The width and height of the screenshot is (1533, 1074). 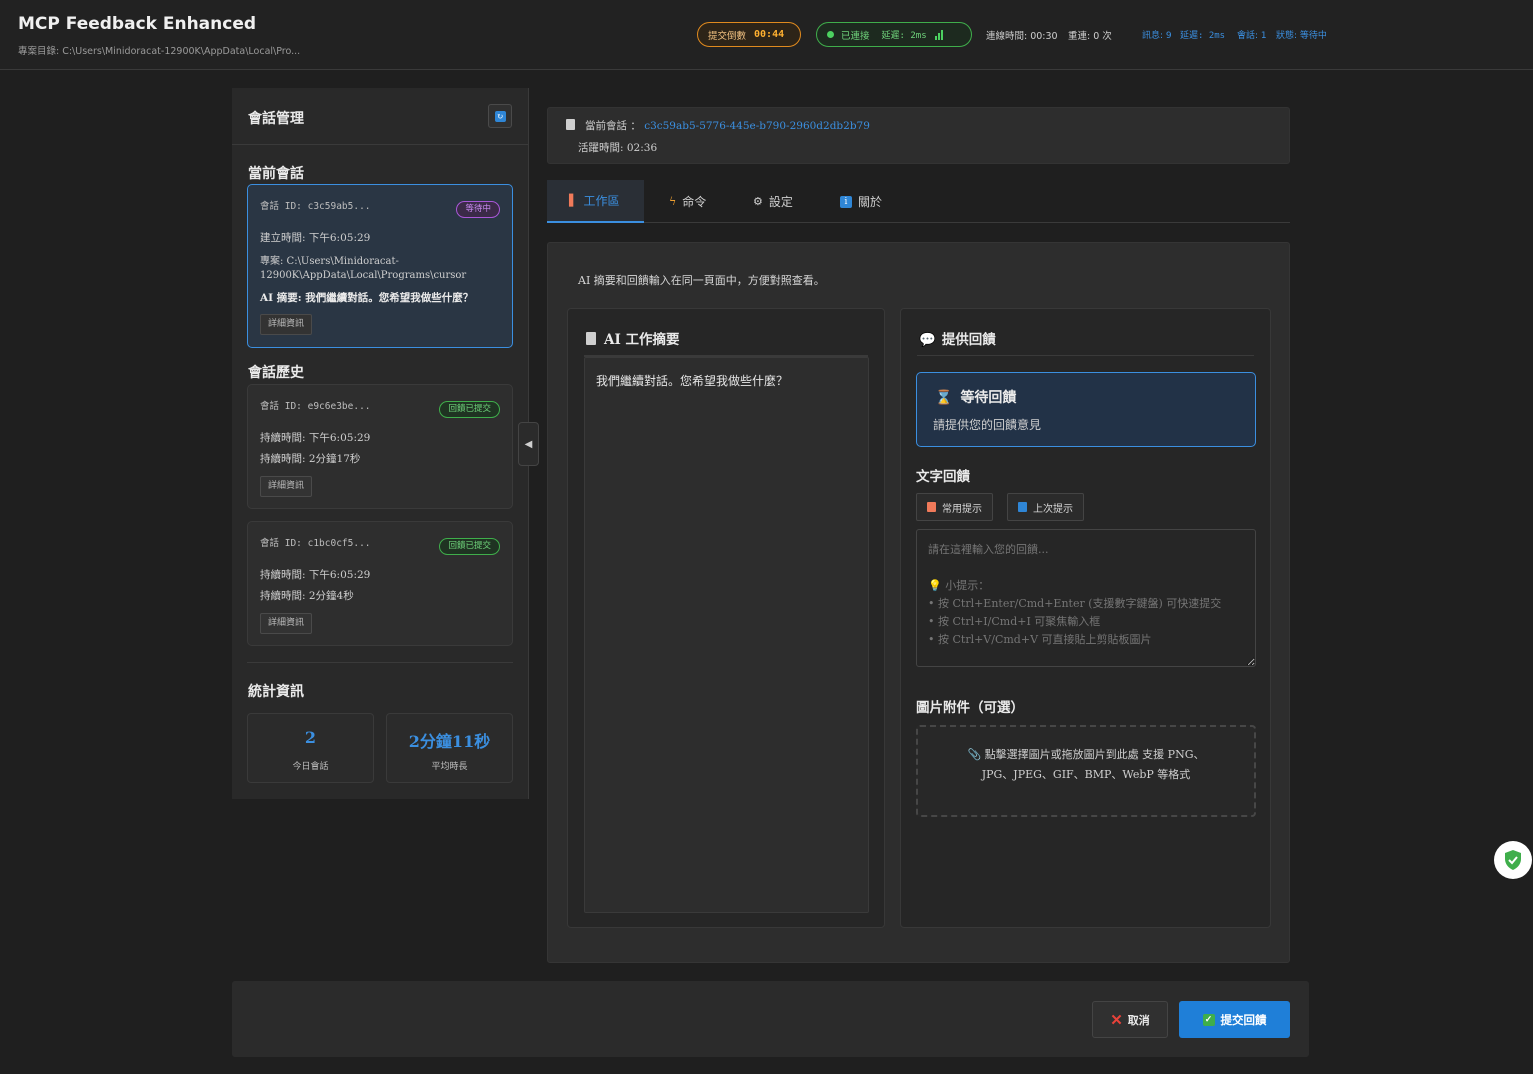 What do you see at coordinates (1130, 1019) in the screenshot?
I see `cancel-button: ✕ 取消` at bounding box center [1130, 1019].